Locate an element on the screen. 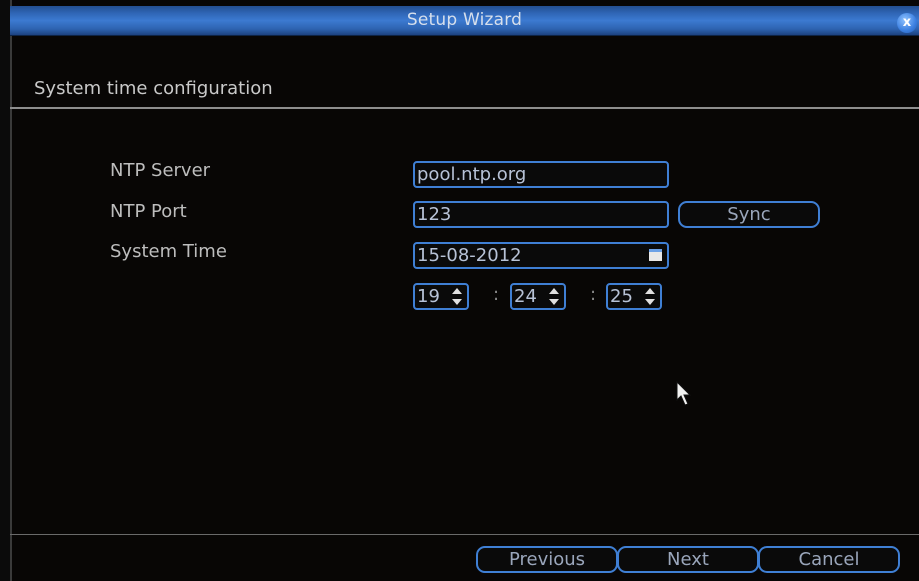 This screenshot has width=919, height=581. footer-divider is located at coordinates (464, 534).